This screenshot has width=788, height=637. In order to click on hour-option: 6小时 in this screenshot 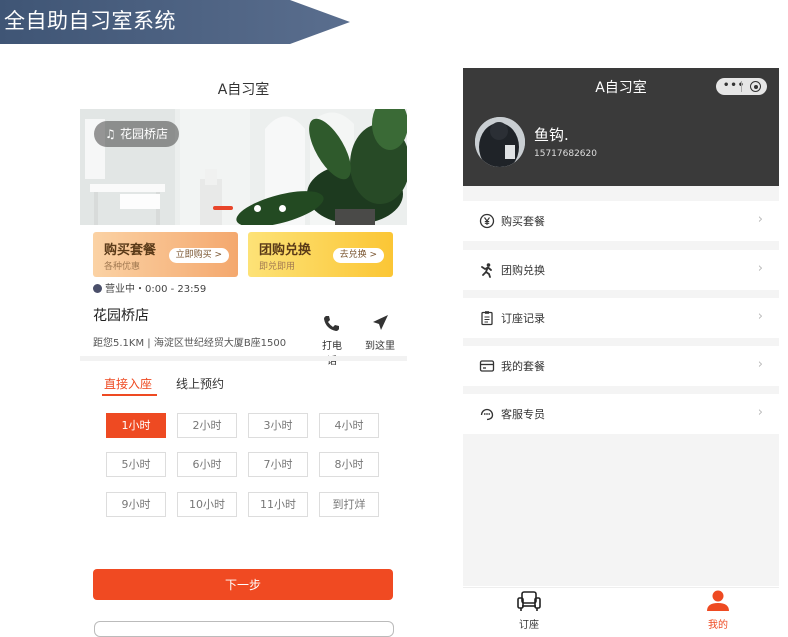, I will do `click(207, 464)`.